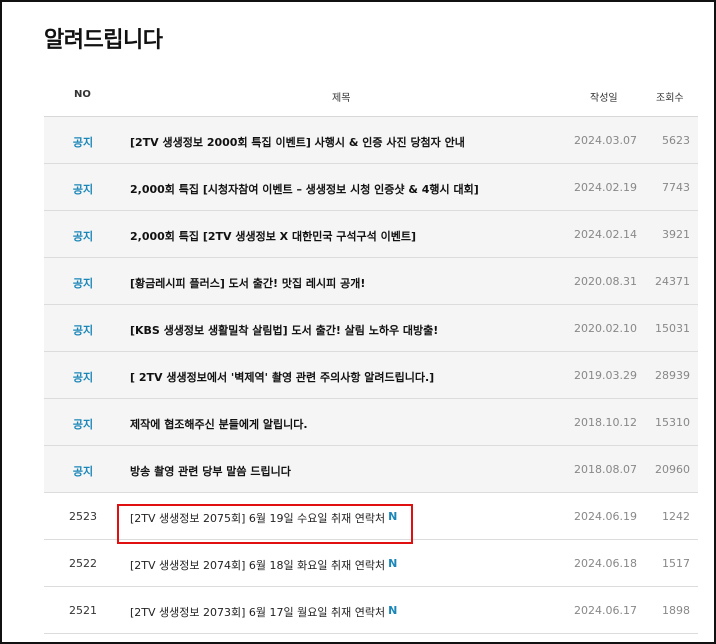 The width and height of the screenshot is (716, 644). I want to click on post-views: 7743, so click(676, 187).